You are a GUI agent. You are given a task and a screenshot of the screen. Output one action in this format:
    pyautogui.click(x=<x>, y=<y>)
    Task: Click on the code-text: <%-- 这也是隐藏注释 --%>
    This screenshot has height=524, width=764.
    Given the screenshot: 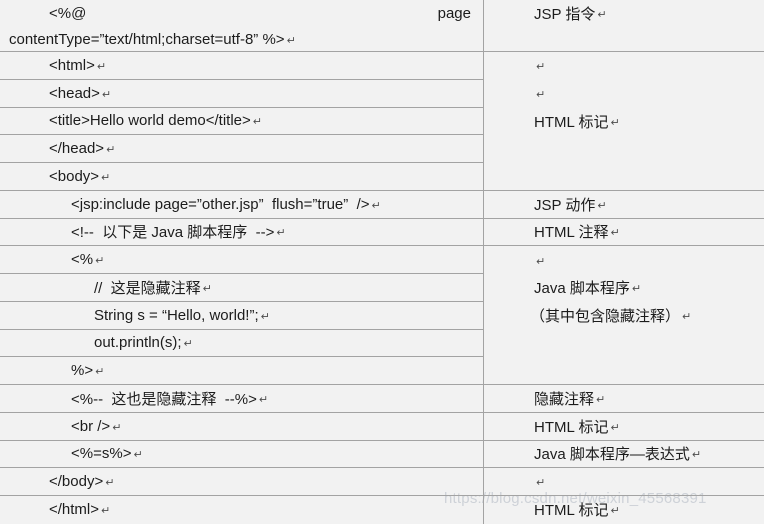 What is the action you would take?
    pyautogui.click(x=164, y=399)
    